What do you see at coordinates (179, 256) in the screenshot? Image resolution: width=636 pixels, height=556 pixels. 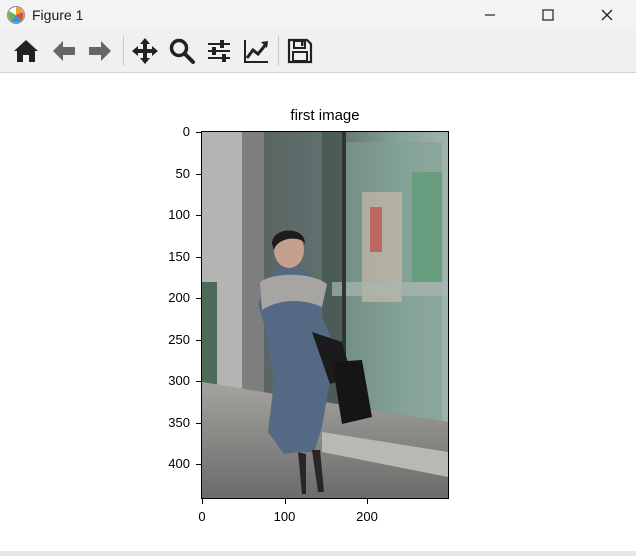 I see `y-tick-label: 150` at bounding box center [179, 256].